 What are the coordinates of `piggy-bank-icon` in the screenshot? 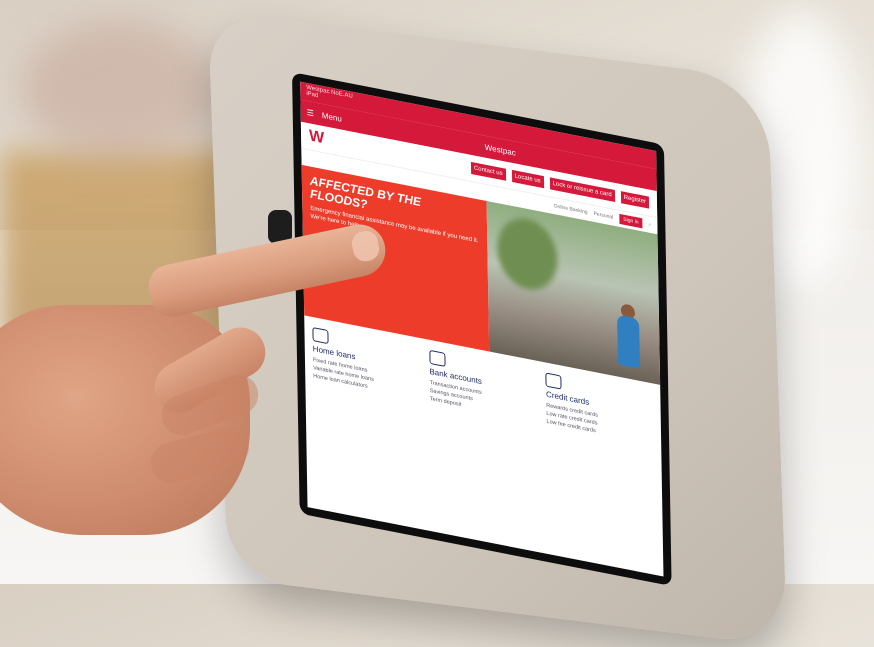 It's located at (437, 358).